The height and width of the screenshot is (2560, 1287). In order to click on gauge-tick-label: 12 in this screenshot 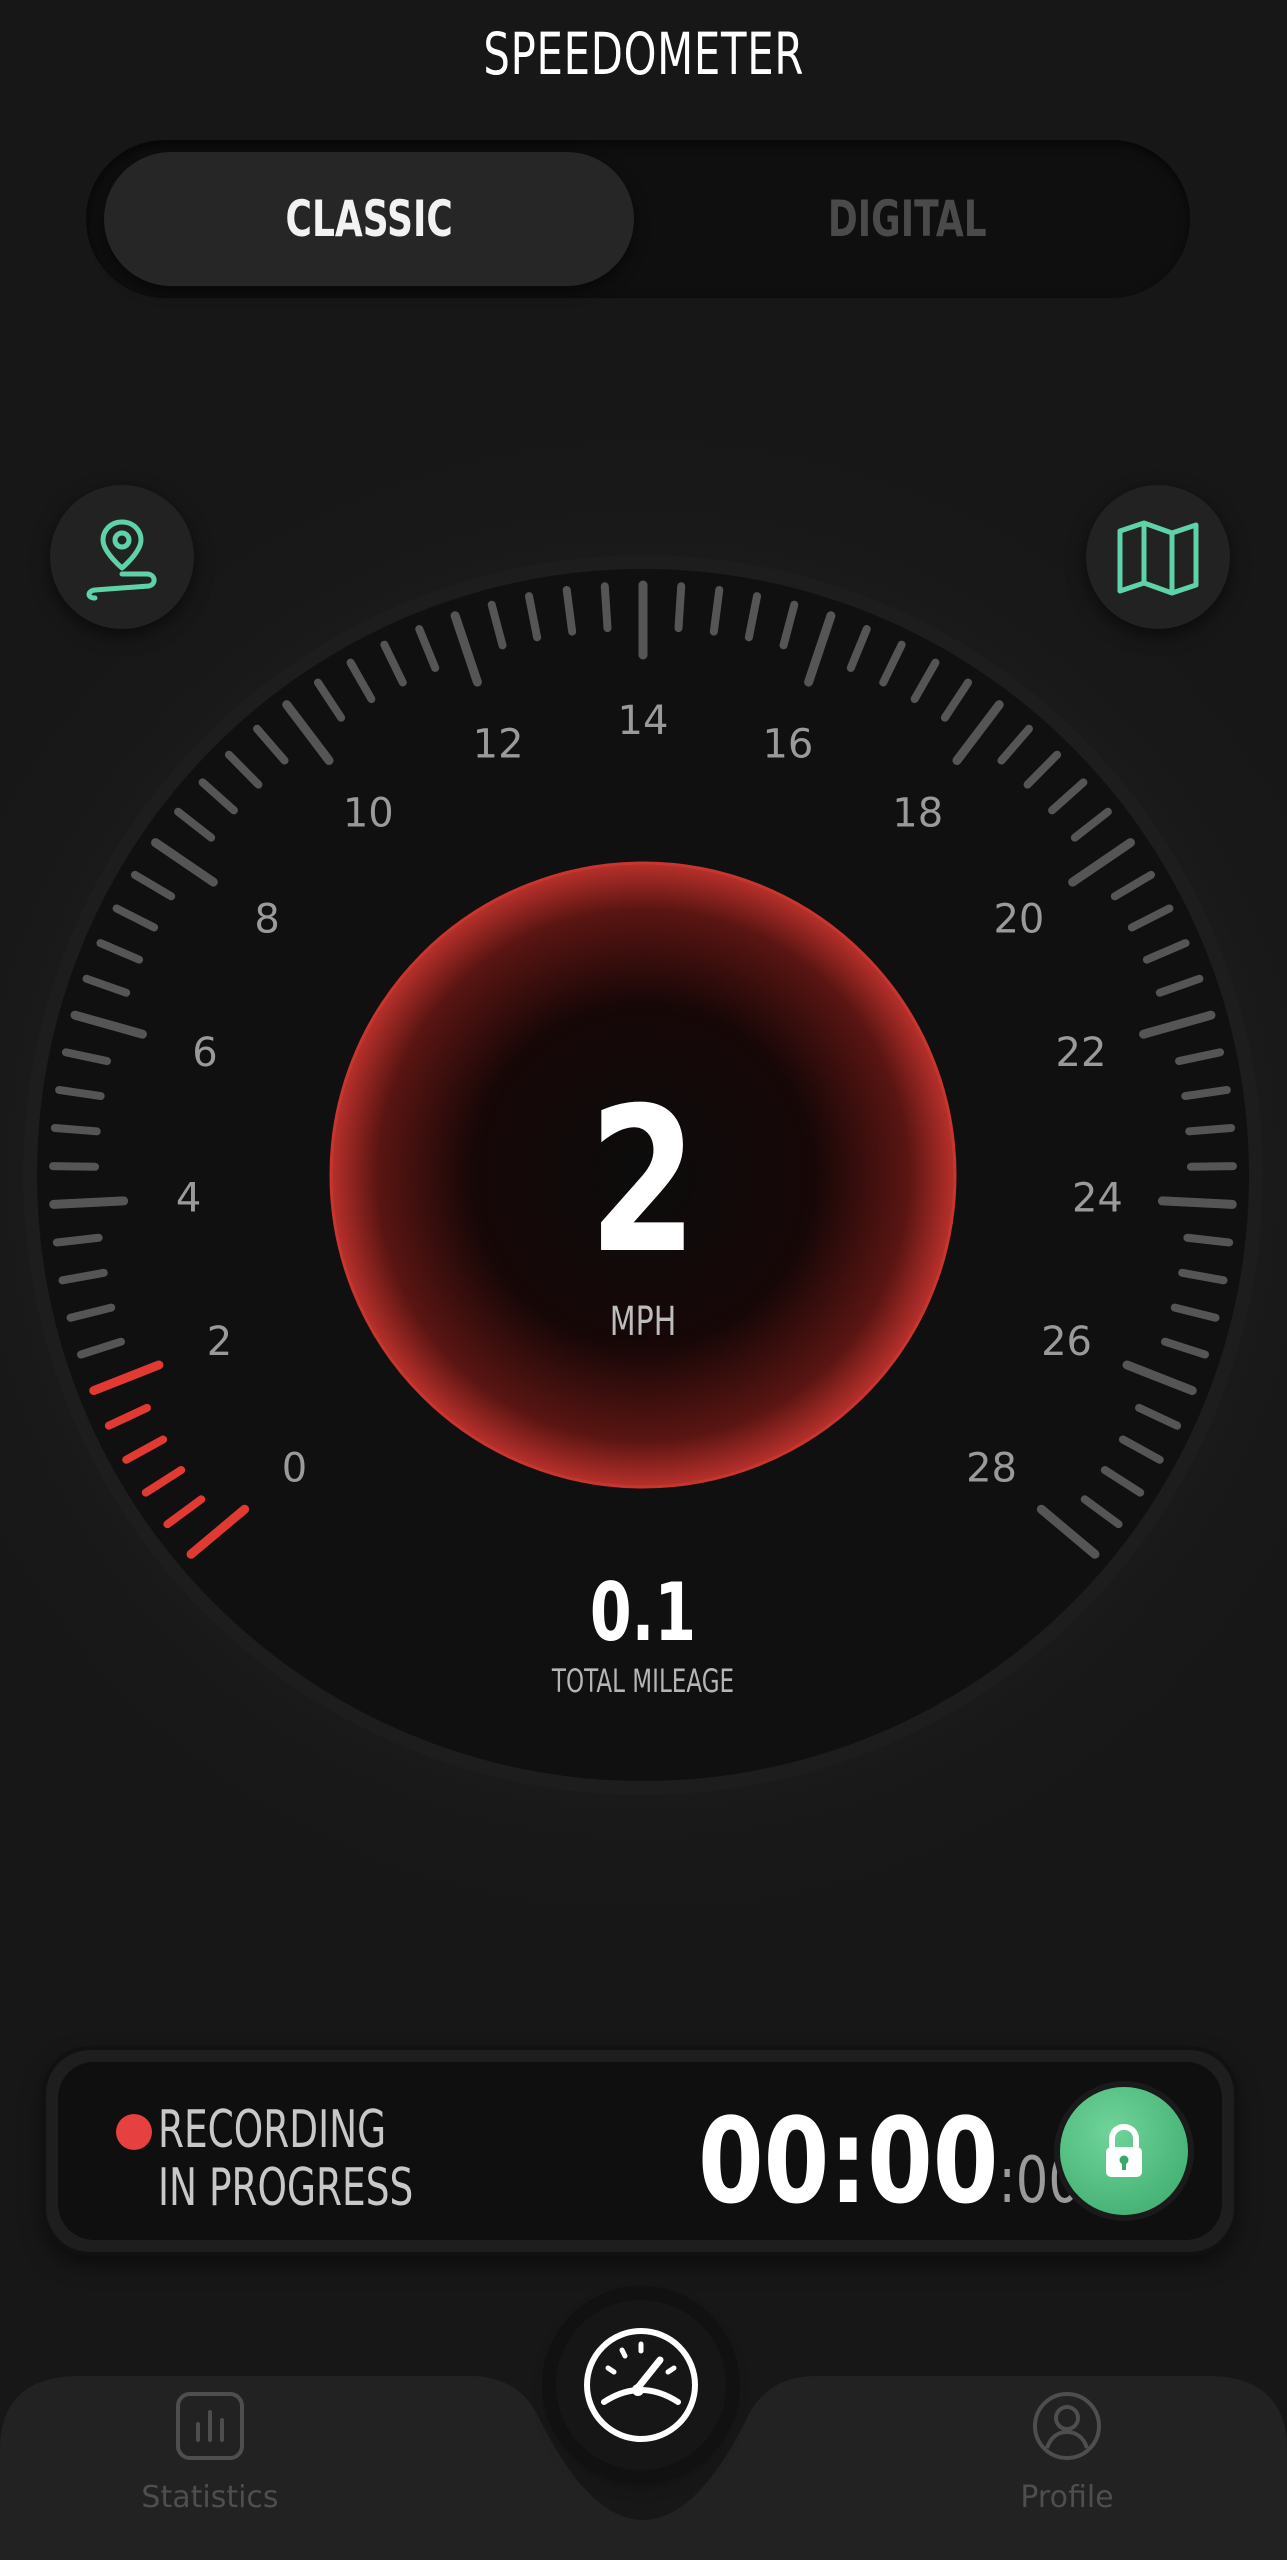, I will do `click(498, 745)`.